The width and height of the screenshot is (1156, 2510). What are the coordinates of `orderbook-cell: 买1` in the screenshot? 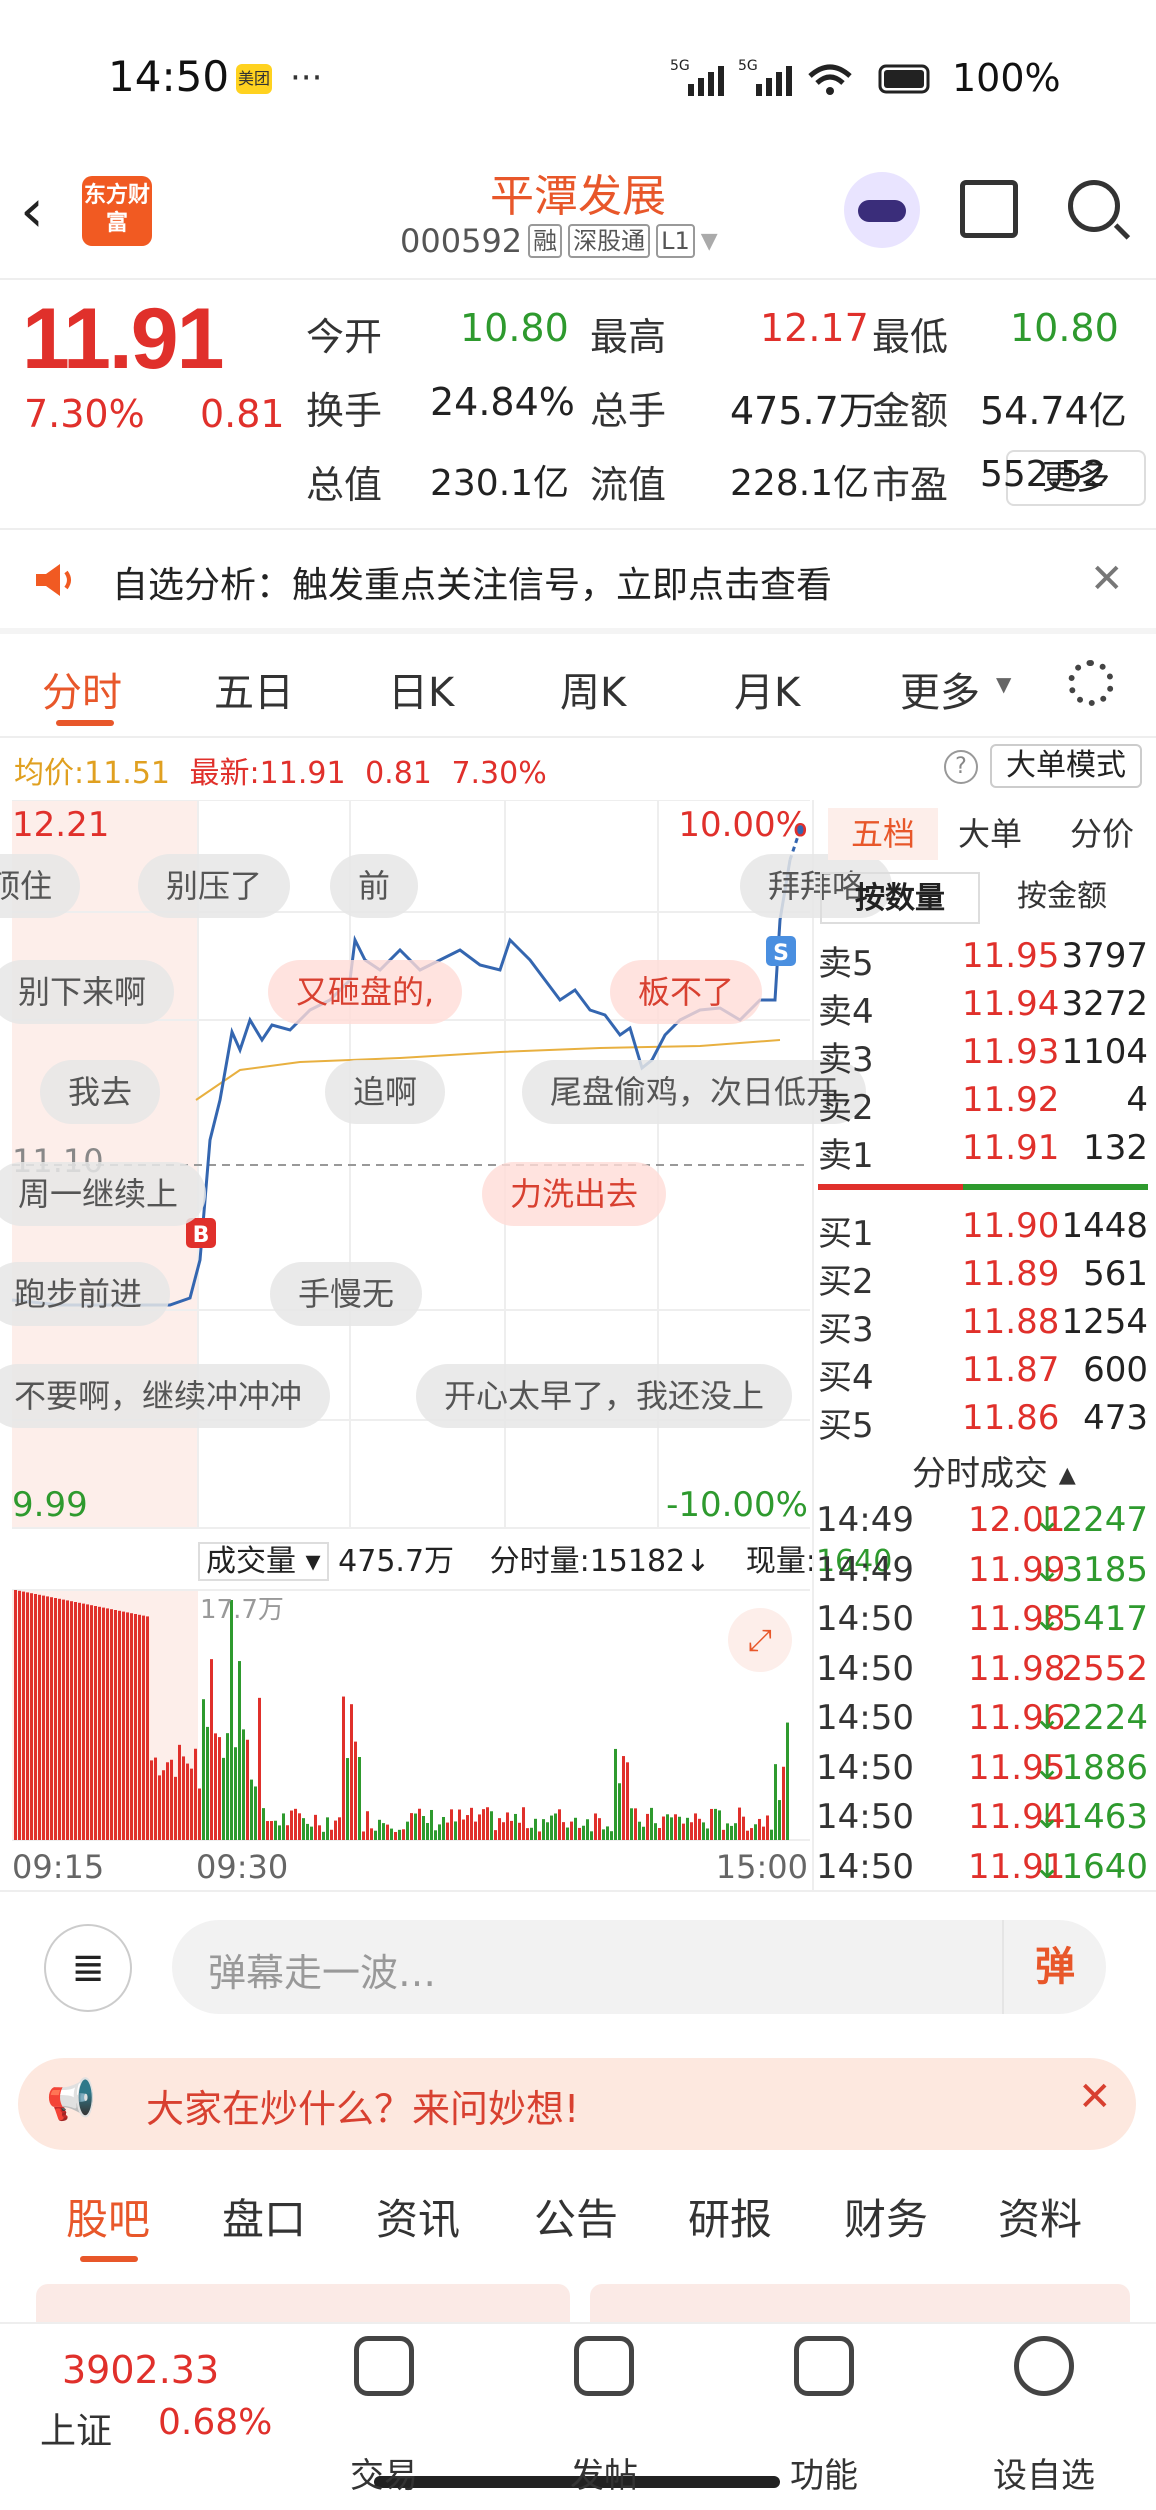 It's located at (846, 1234).